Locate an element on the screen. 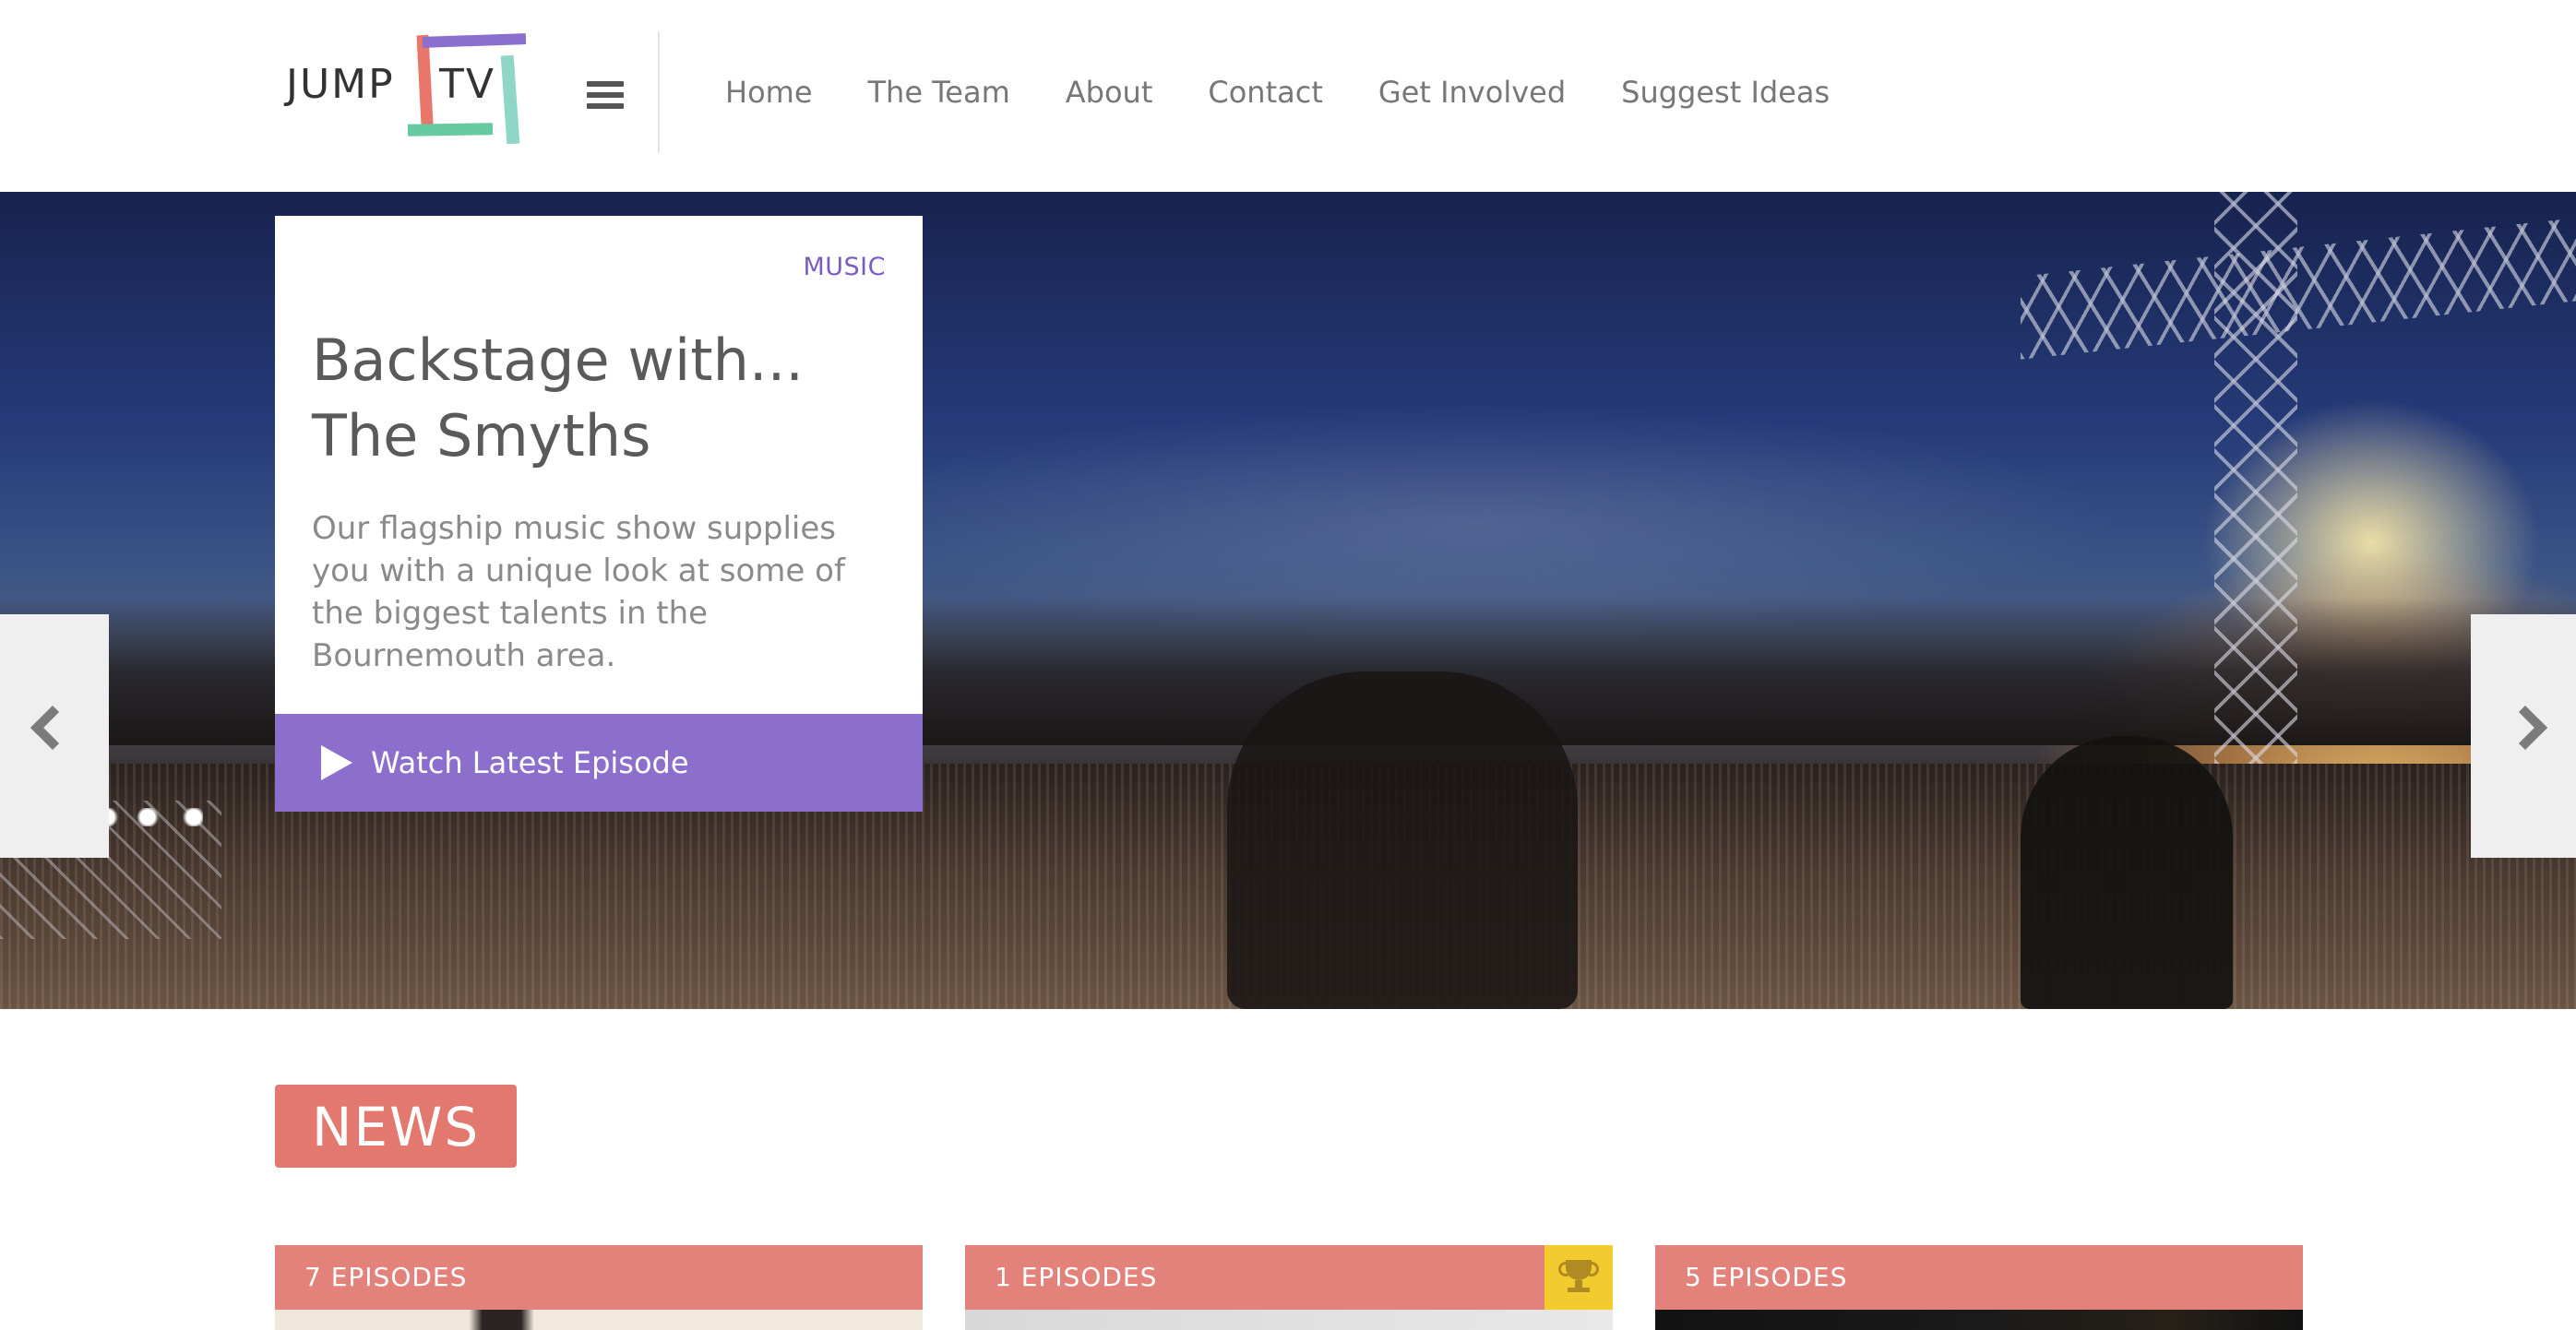 This screenshot has height=1330, width=2576. header-divider is located at coordinates (659, 92).